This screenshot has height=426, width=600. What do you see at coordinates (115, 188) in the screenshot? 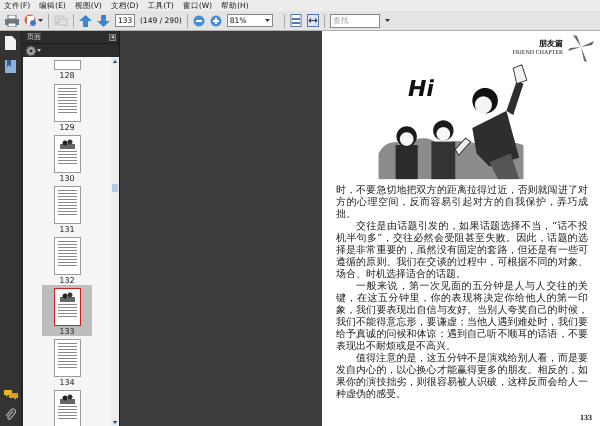
I see `scrollbar-thumb` at bounding box center [115, 188].